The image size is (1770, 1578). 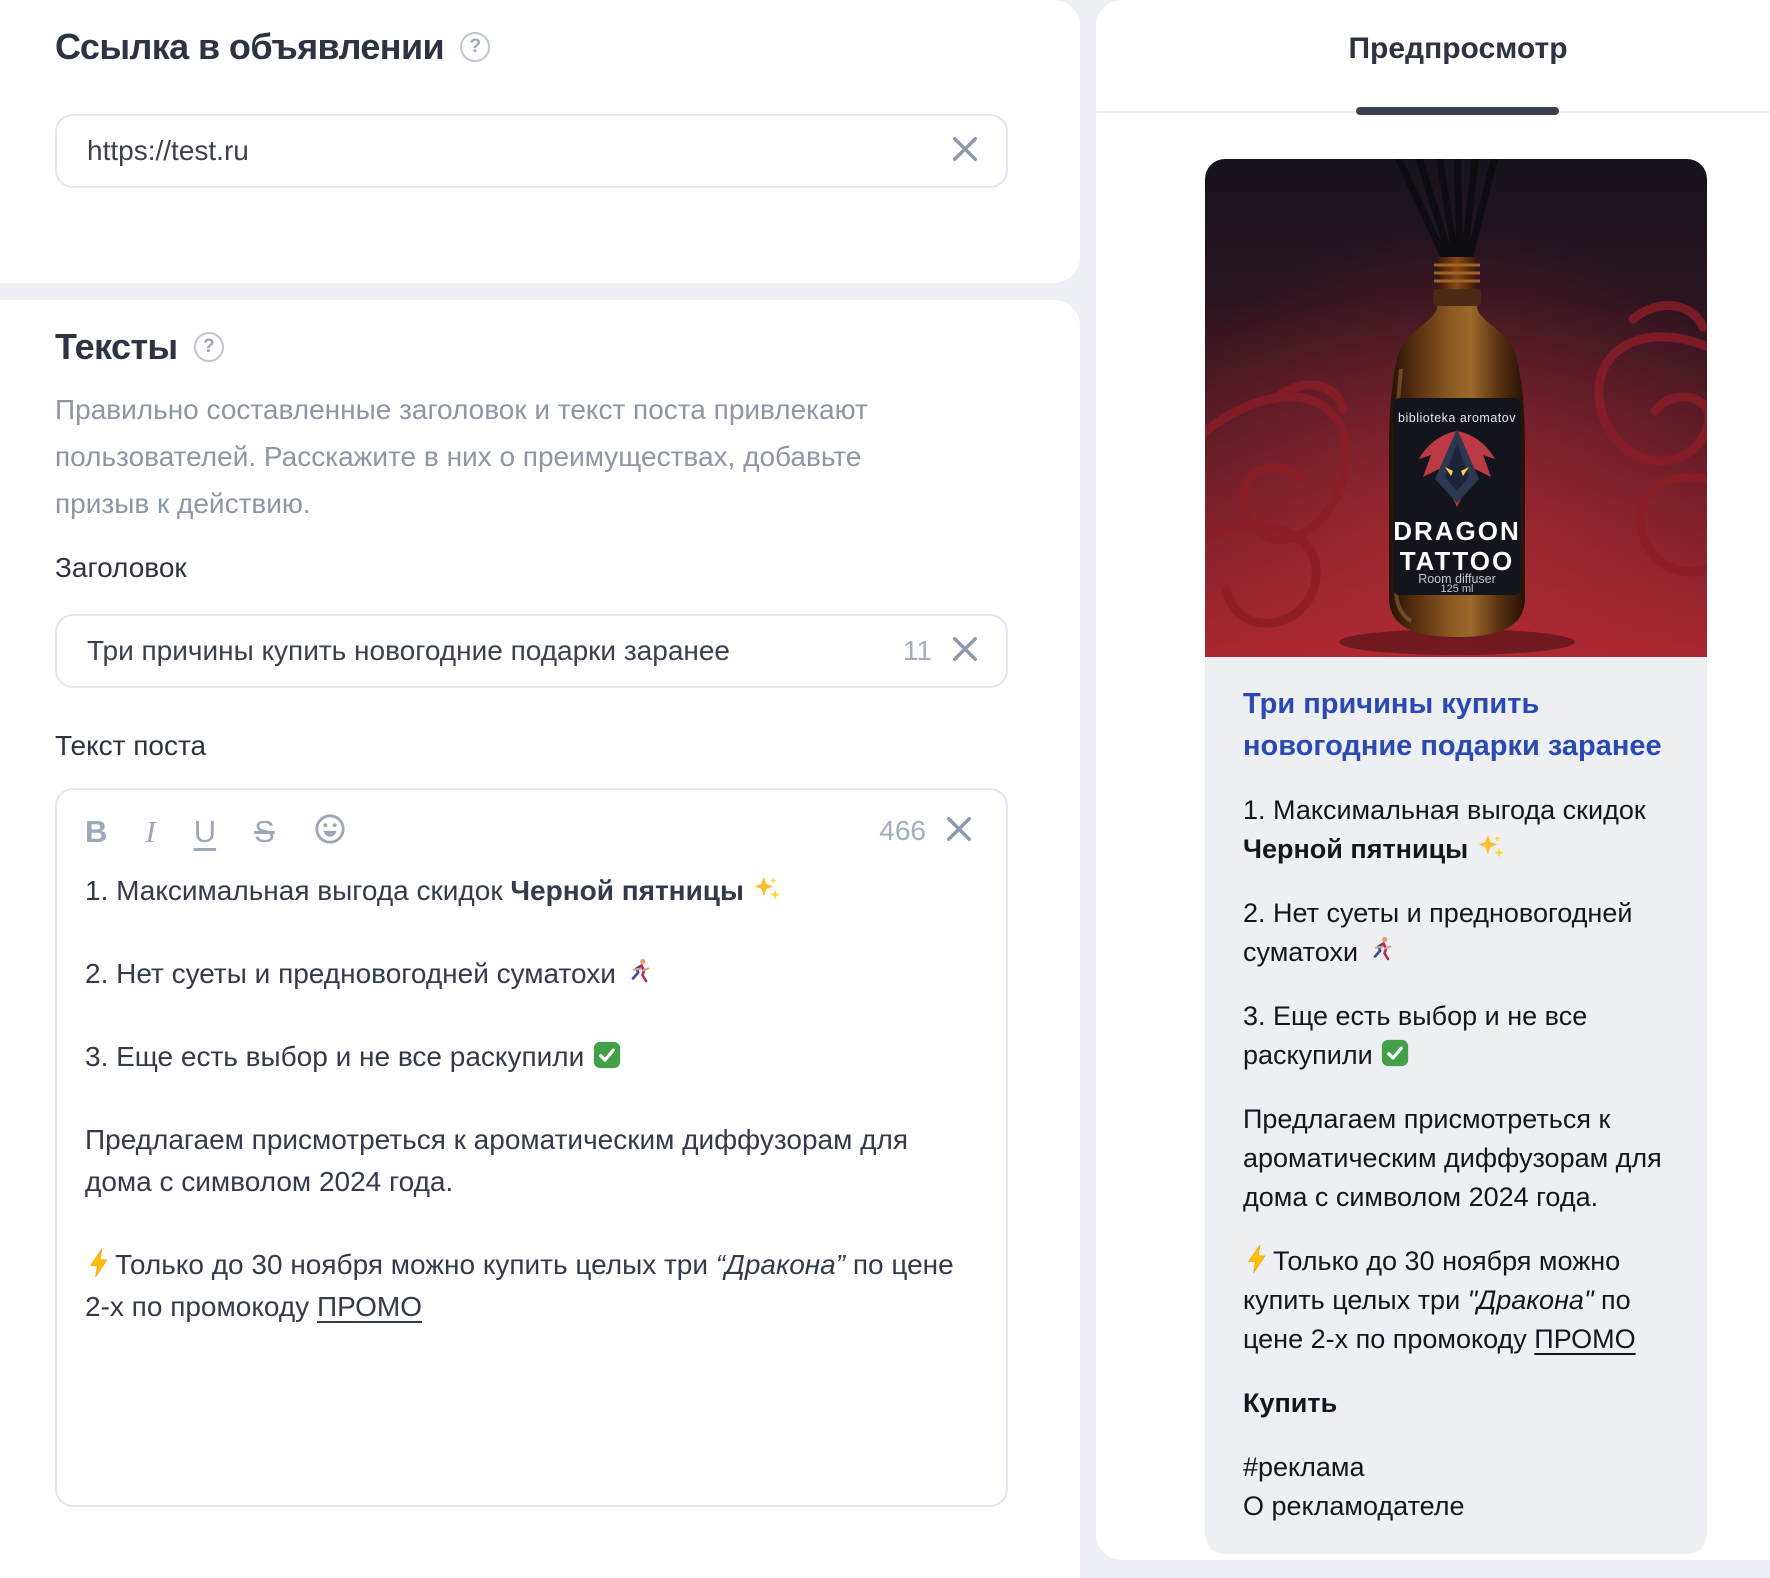 I want to click on ad-url-inputbox, so click(x=531, y=151).